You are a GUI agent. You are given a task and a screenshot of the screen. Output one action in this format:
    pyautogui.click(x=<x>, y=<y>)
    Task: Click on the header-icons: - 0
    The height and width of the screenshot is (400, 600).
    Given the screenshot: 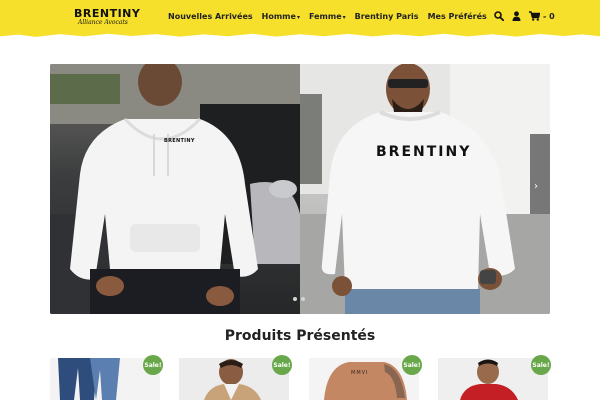 What is the action you would take?
    pyautogui.click(x=524, y=16)
    